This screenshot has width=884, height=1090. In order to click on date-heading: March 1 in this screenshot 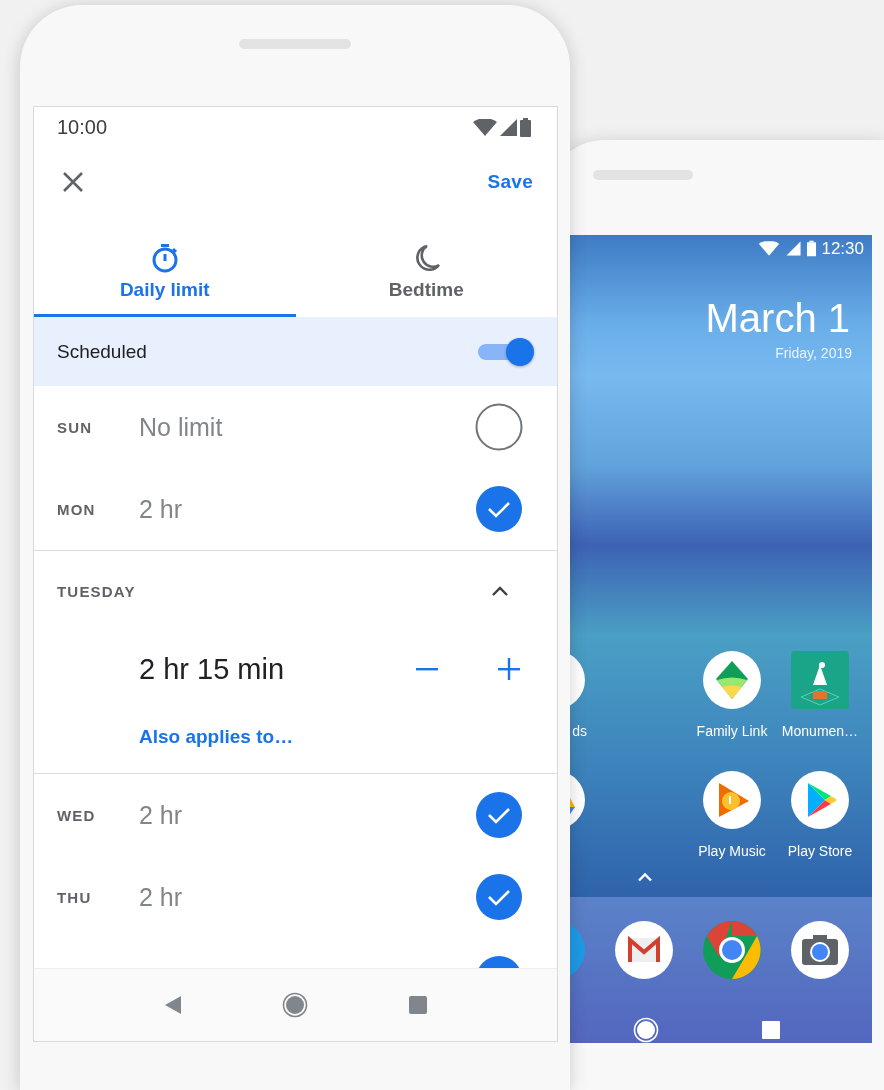, I will do `click(777, 318)`.